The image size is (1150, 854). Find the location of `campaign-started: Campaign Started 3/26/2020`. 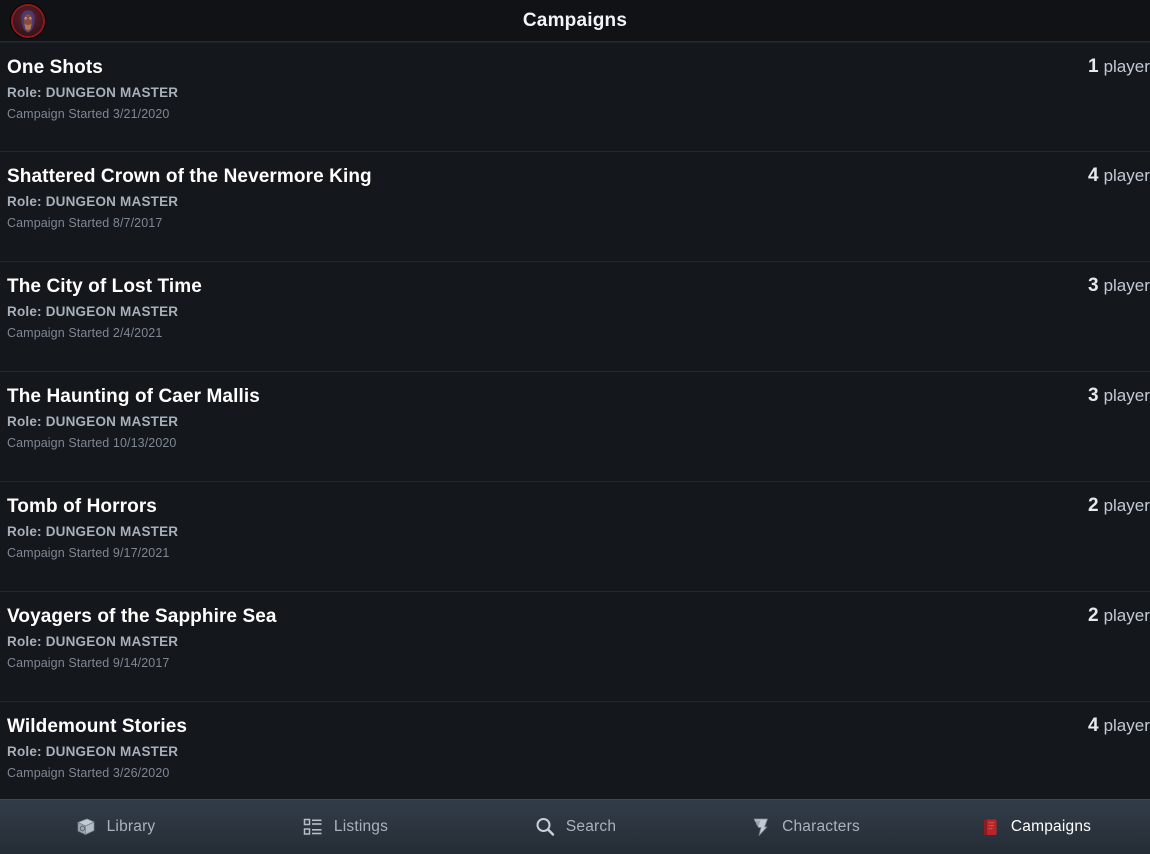

campaign-started: Campaign Started 3/26/2020 is located at coordinates (88, 773).